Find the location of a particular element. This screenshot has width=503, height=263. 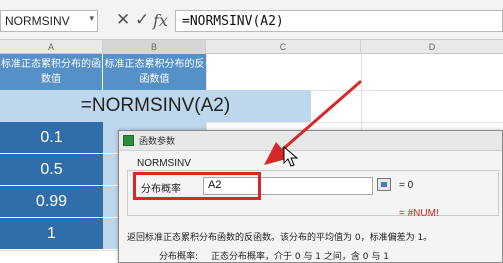

cell-a-value: 0.99 is located at coordinates (51, 202).